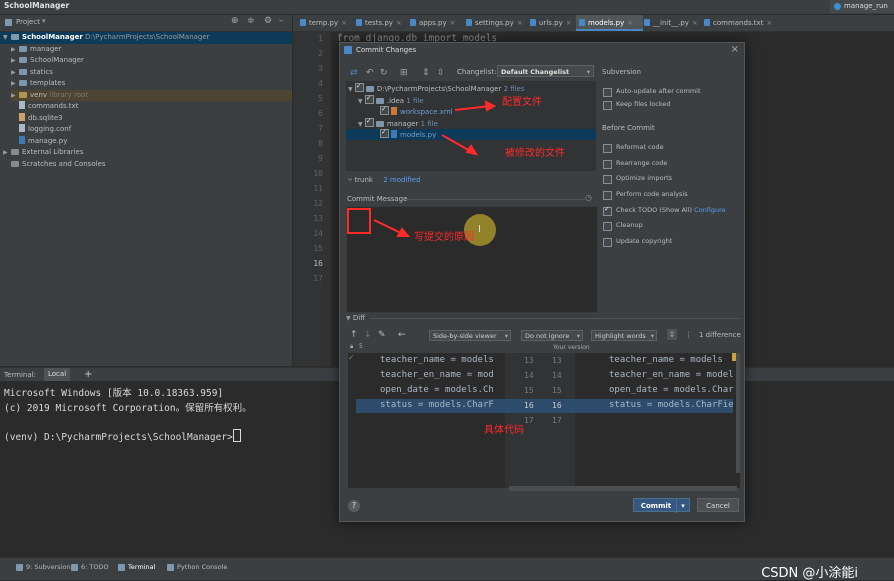  What do you see at coordinates (359, 221) in the screenshot?
I see `annotation-box` at bounding box center [359, 221].